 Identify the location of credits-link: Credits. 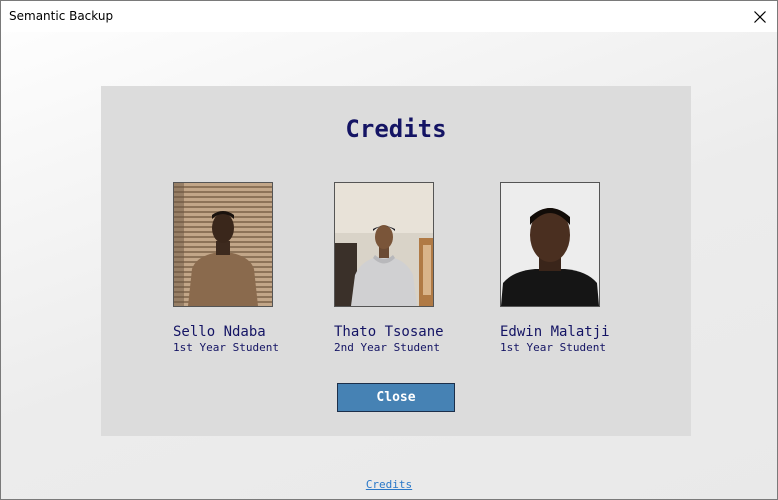
(389, 484).